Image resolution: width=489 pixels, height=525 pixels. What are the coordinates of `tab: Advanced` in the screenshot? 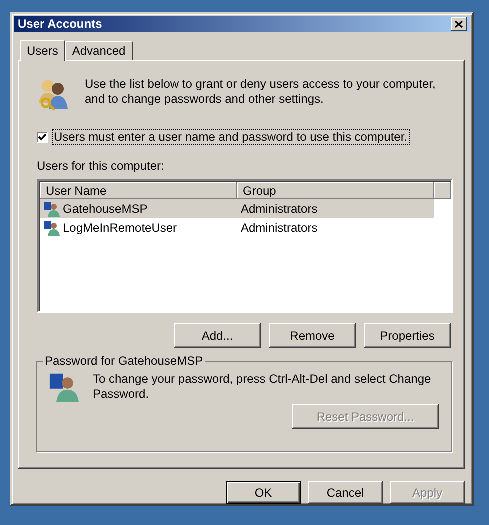 It's located at (99, 50).